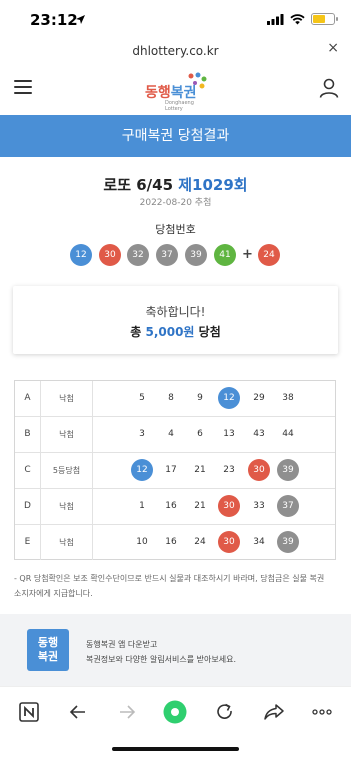  What do you see at coordinates (171, 470) in the screenshot?
I see `ticket-number: 17` at bounding box center [171, 470].